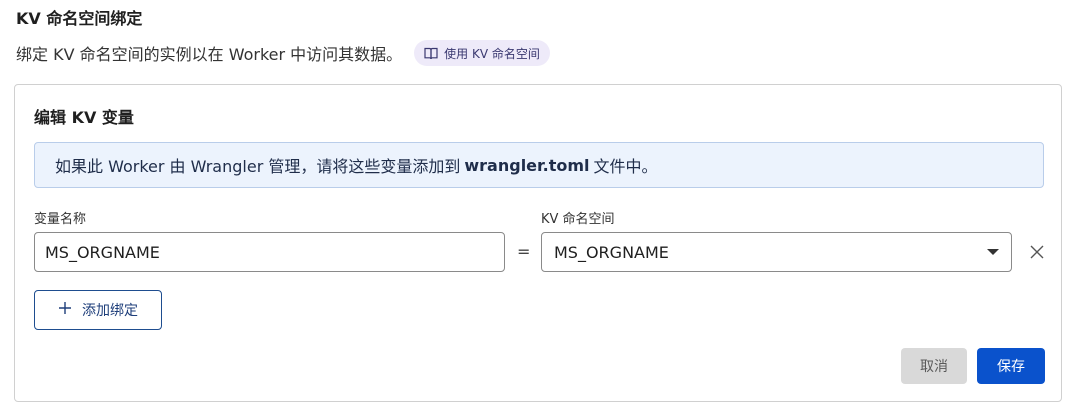  Describe the element at coordinates (1011, 366) in the screenshot. I see `save-button: 保存` at that location.